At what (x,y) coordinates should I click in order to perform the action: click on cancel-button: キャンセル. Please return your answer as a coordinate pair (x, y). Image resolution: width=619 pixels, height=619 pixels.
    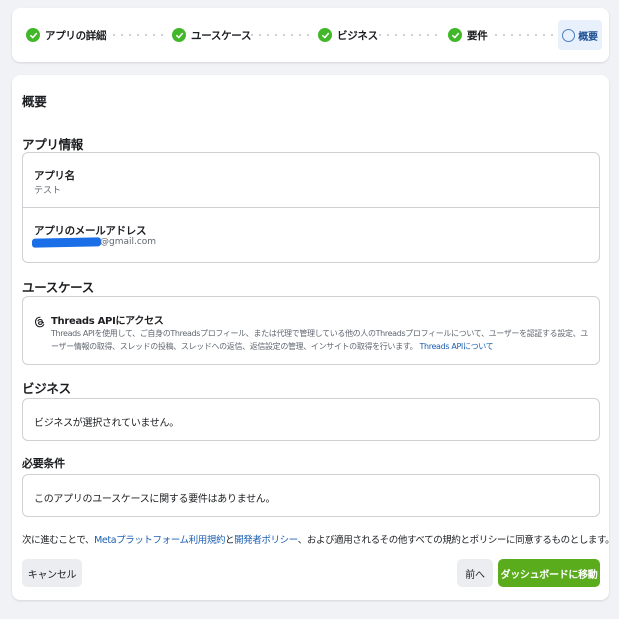
    Looking at the image, I should click on (52, 573).